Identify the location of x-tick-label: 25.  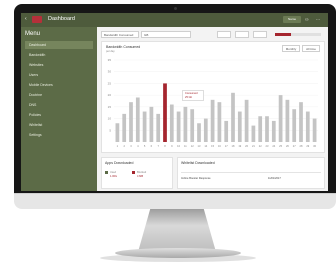
(280, 146).